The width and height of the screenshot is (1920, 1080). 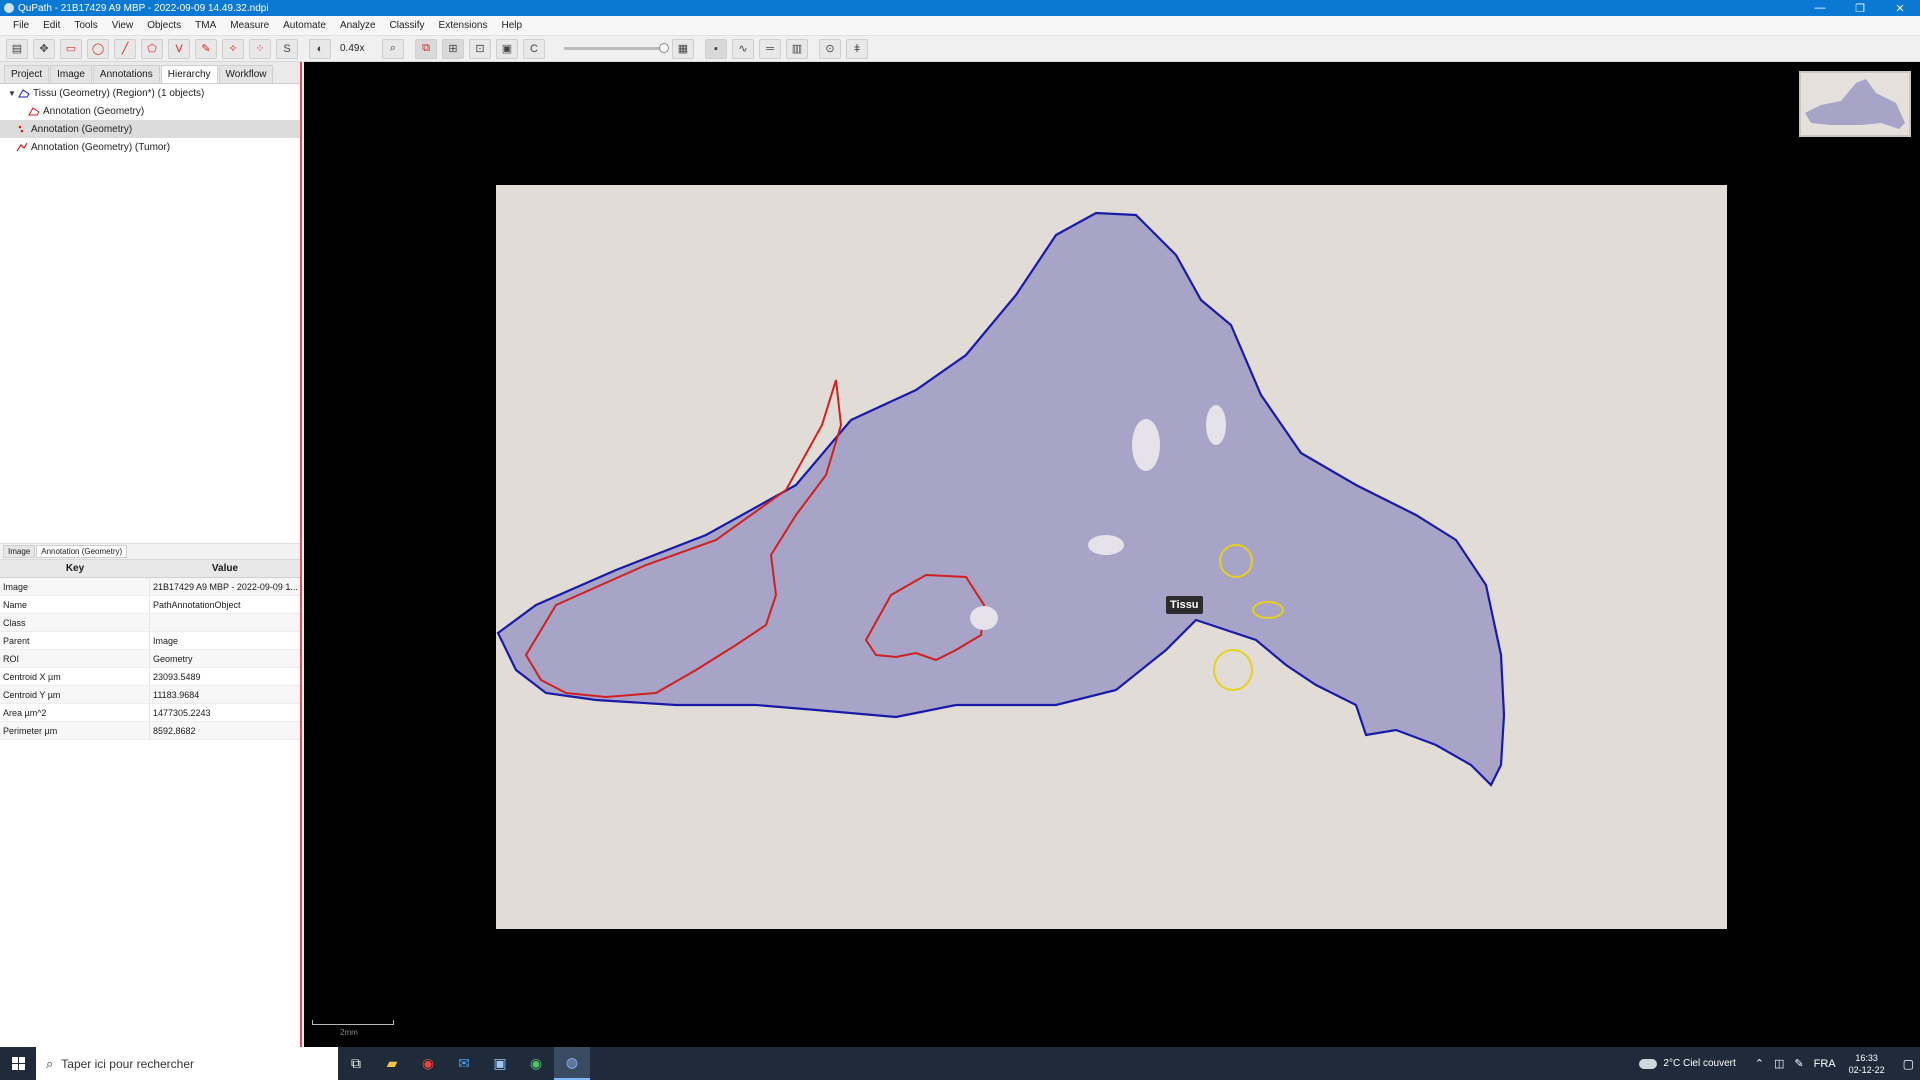 I want to click on row-key: Class, so click(x=75, y=622).